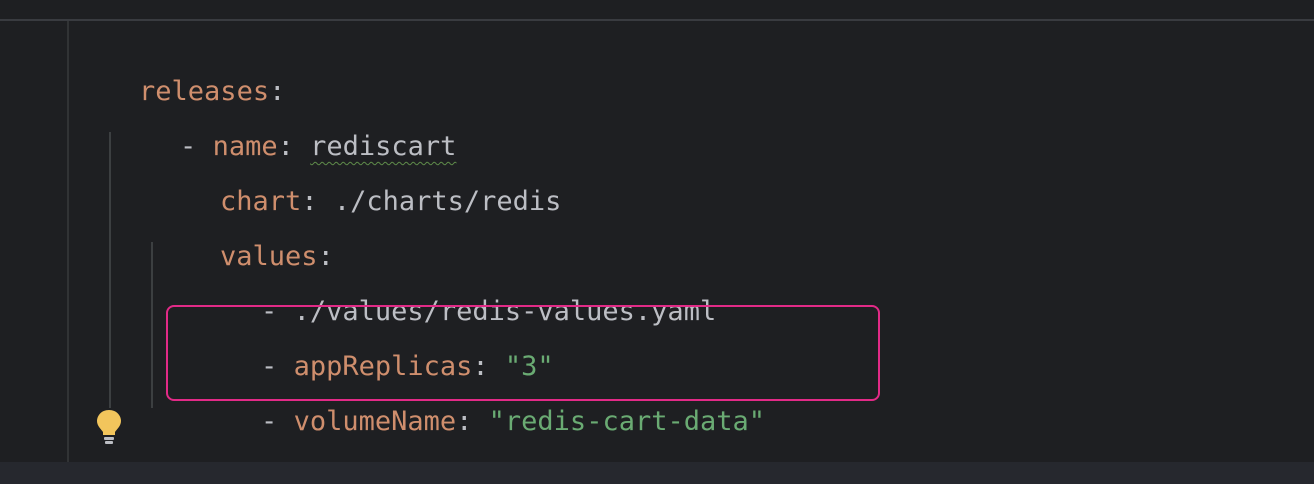 The image size is (1314, 484). What do you see at coordinates (285, 124) in the screenshot?
I see `code-line-name: - name: rediscart` at bounding box center [285, 124].